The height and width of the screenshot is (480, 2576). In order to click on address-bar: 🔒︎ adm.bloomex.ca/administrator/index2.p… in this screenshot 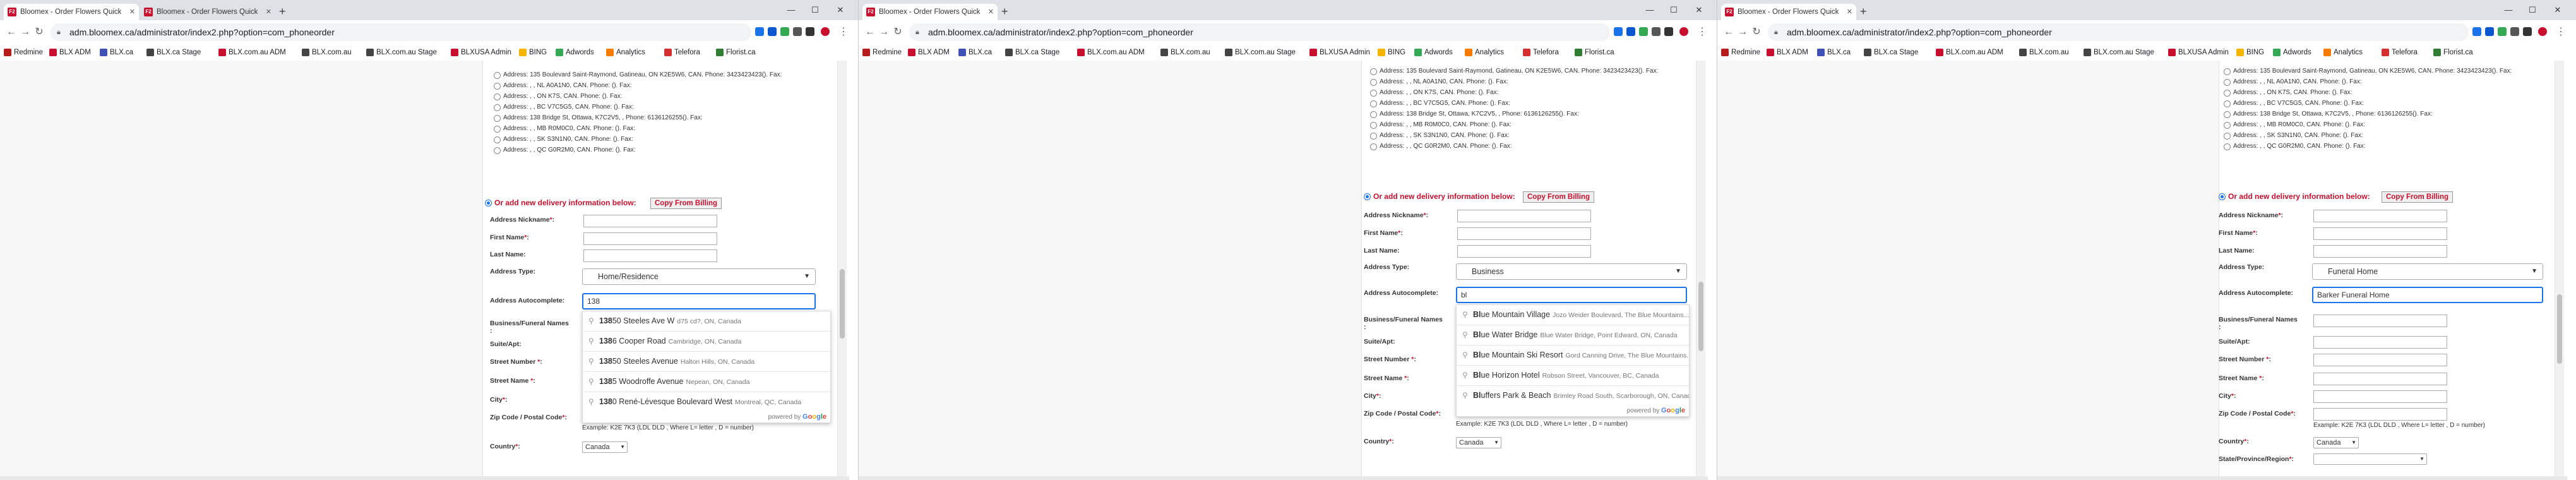, I will do `click(401, 32)`.